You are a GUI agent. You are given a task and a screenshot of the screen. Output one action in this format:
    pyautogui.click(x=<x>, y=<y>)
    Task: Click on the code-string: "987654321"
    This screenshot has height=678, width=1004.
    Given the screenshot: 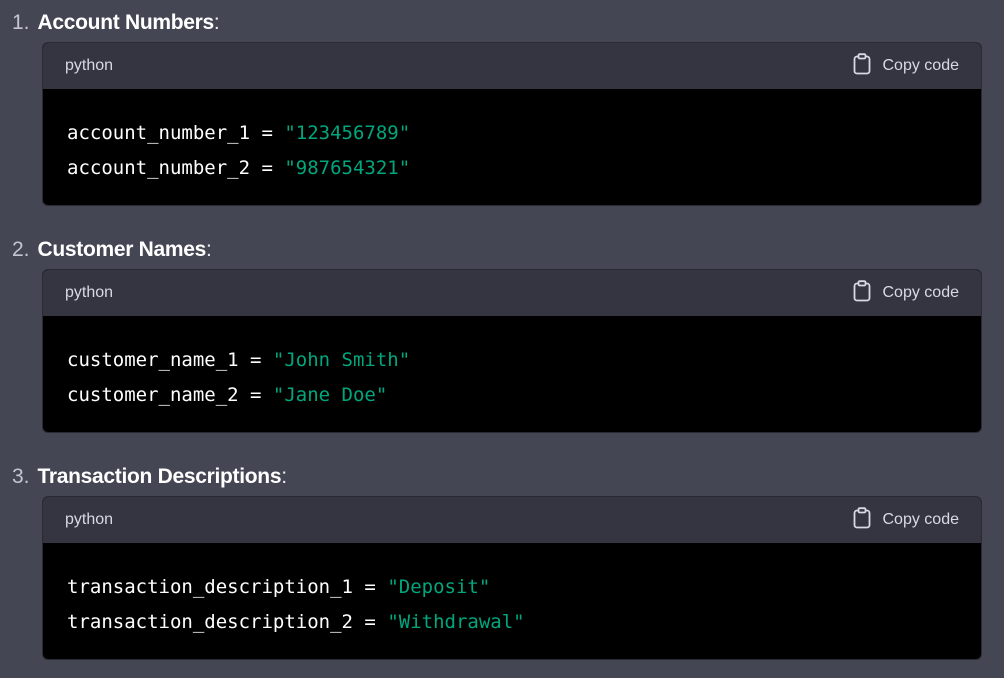 What is the action you would take?
    pyautogui.click(x=347, y=168)
    